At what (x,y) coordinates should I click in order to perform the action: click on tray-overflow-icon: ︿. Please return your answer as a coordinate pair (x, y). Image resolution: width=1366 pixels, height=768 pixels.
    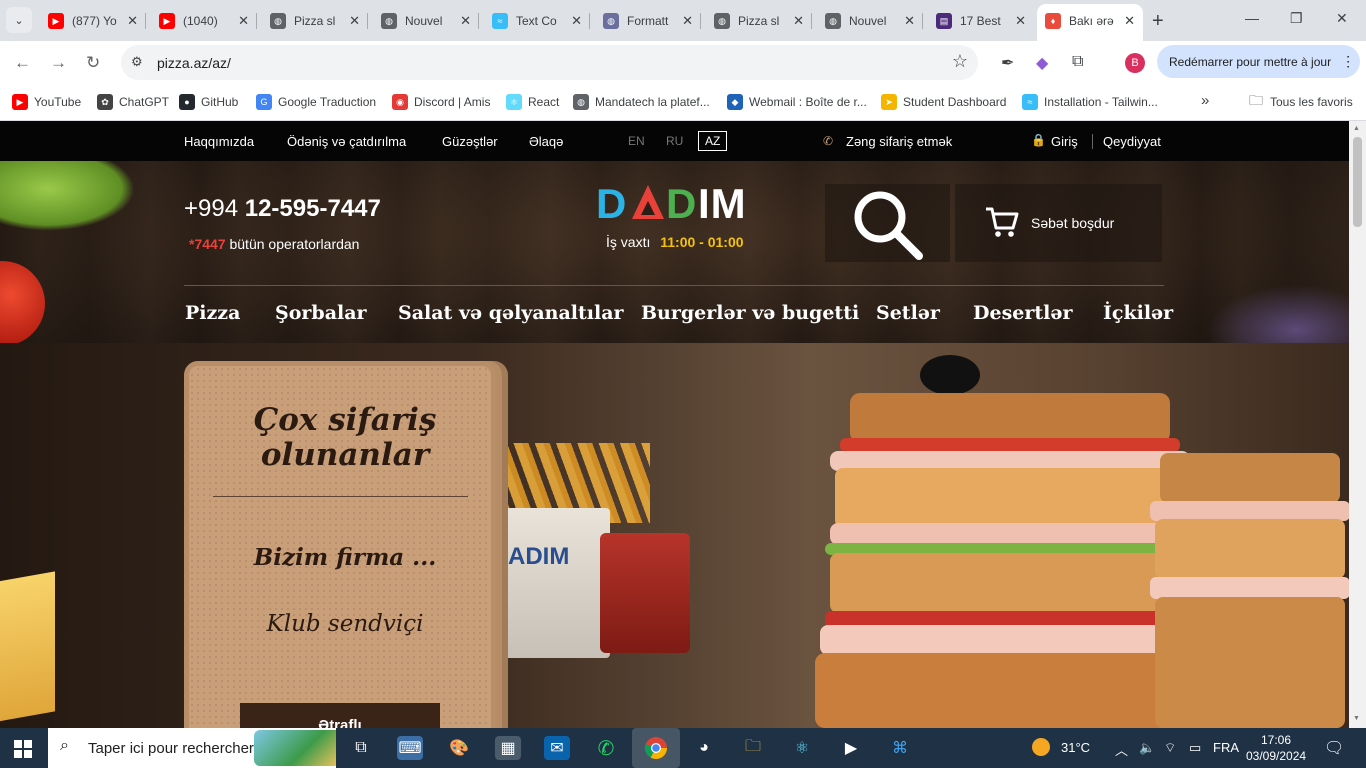
    Looking at the image, I should click on (1121, 749).